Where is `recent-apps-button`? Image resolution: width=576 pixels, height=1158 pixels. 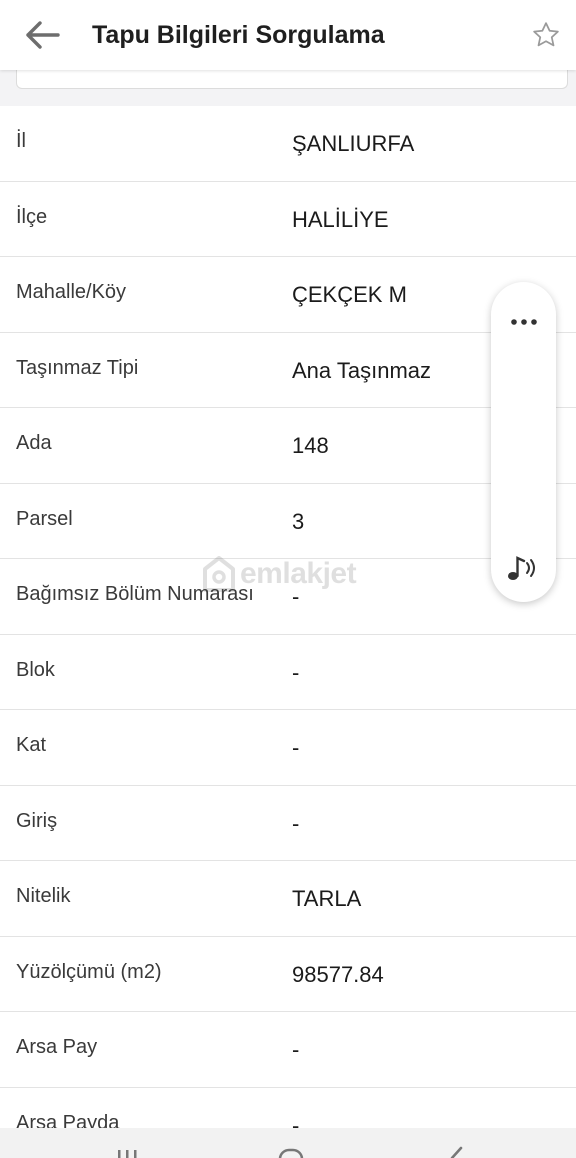
recent-apps-button is located at coordinates (127, 1152).